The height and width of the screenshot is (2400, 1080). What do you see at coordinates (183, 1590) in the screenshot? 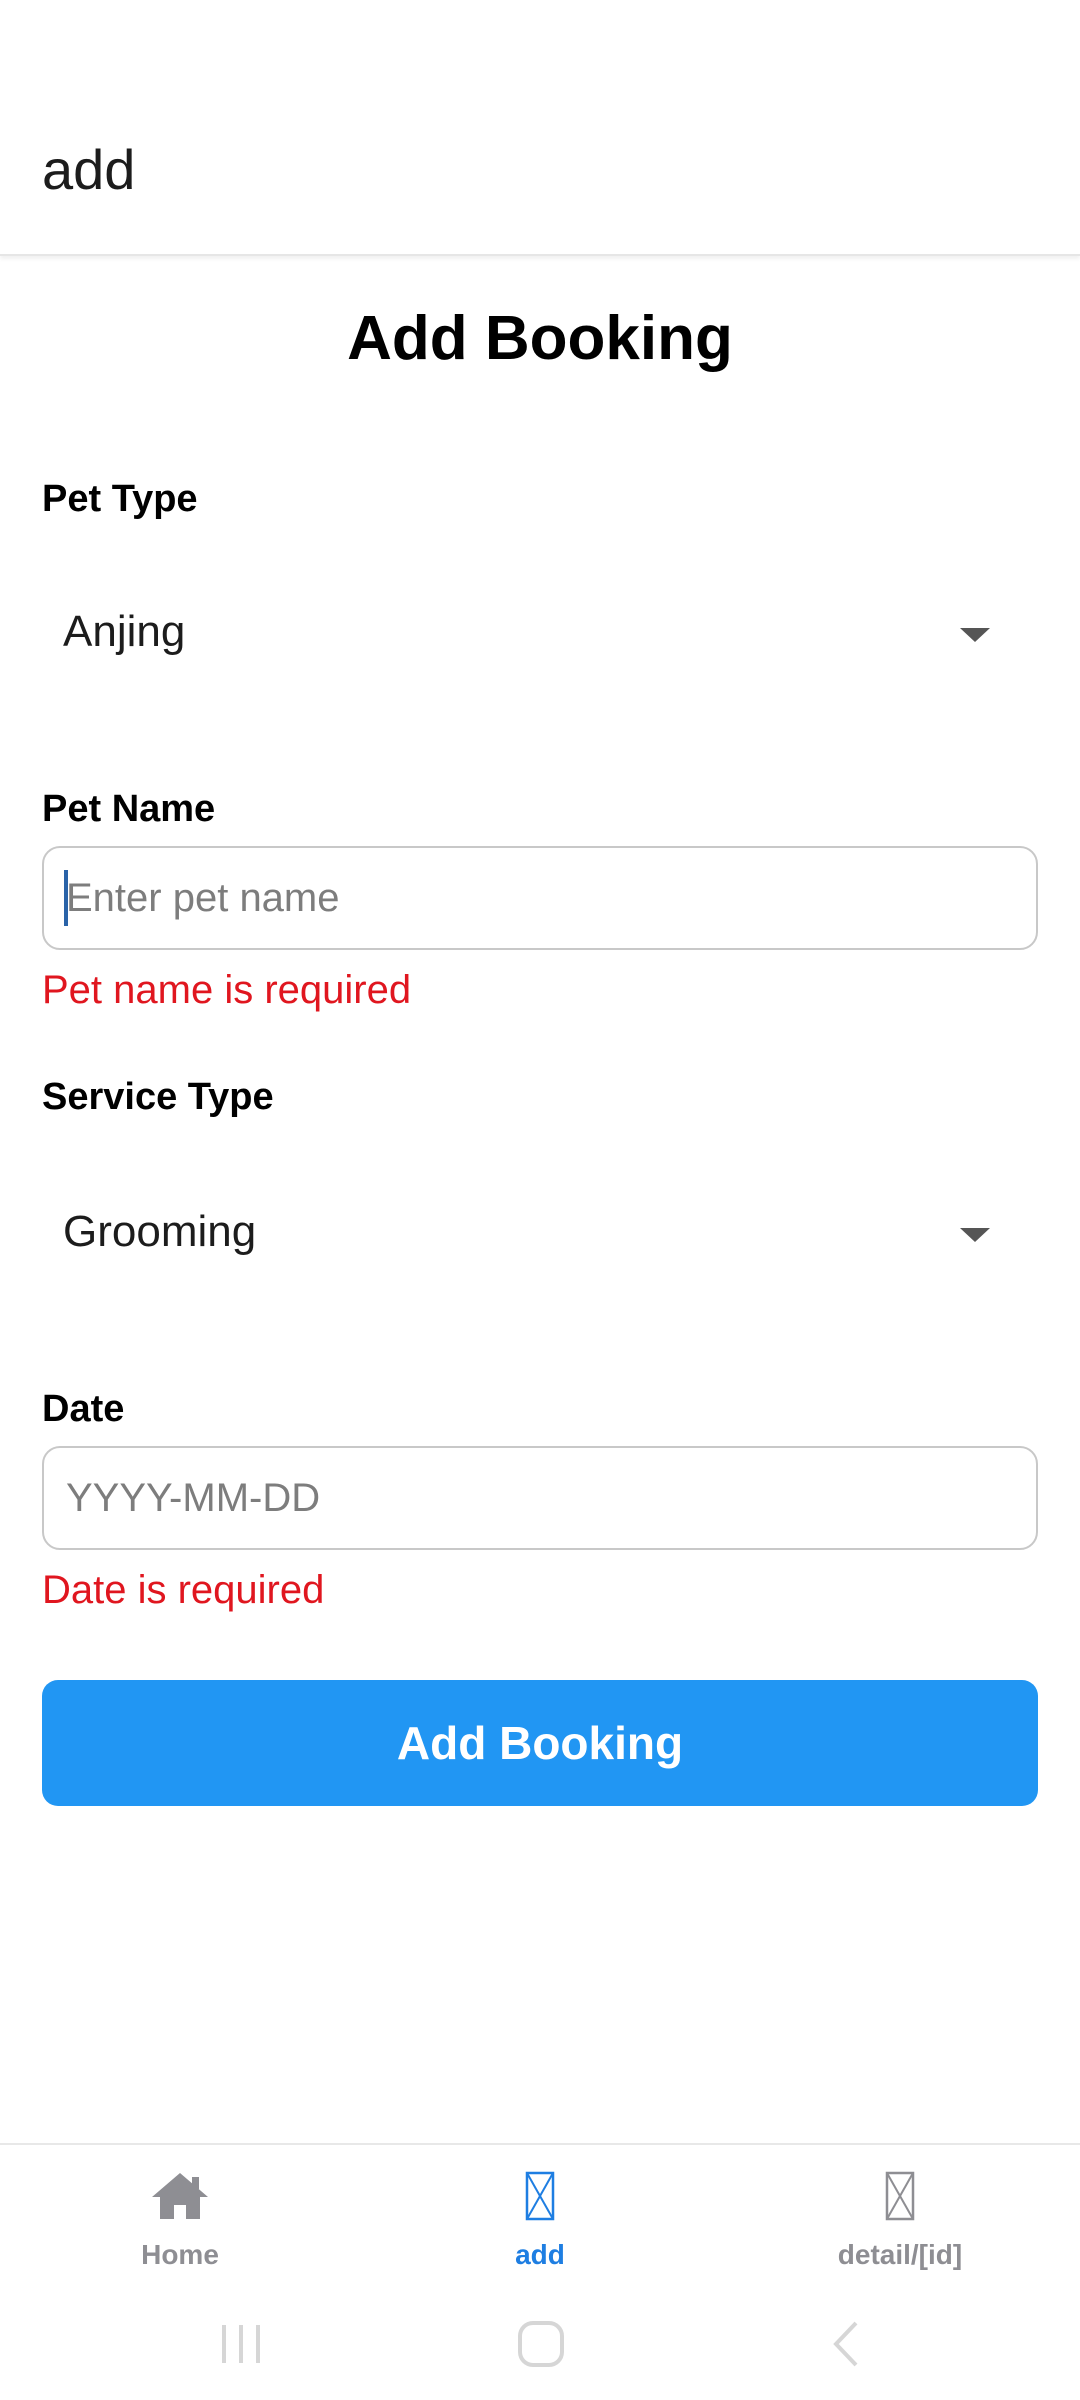
I see `date-error: Date is required` at bounding box center [183, 1590].